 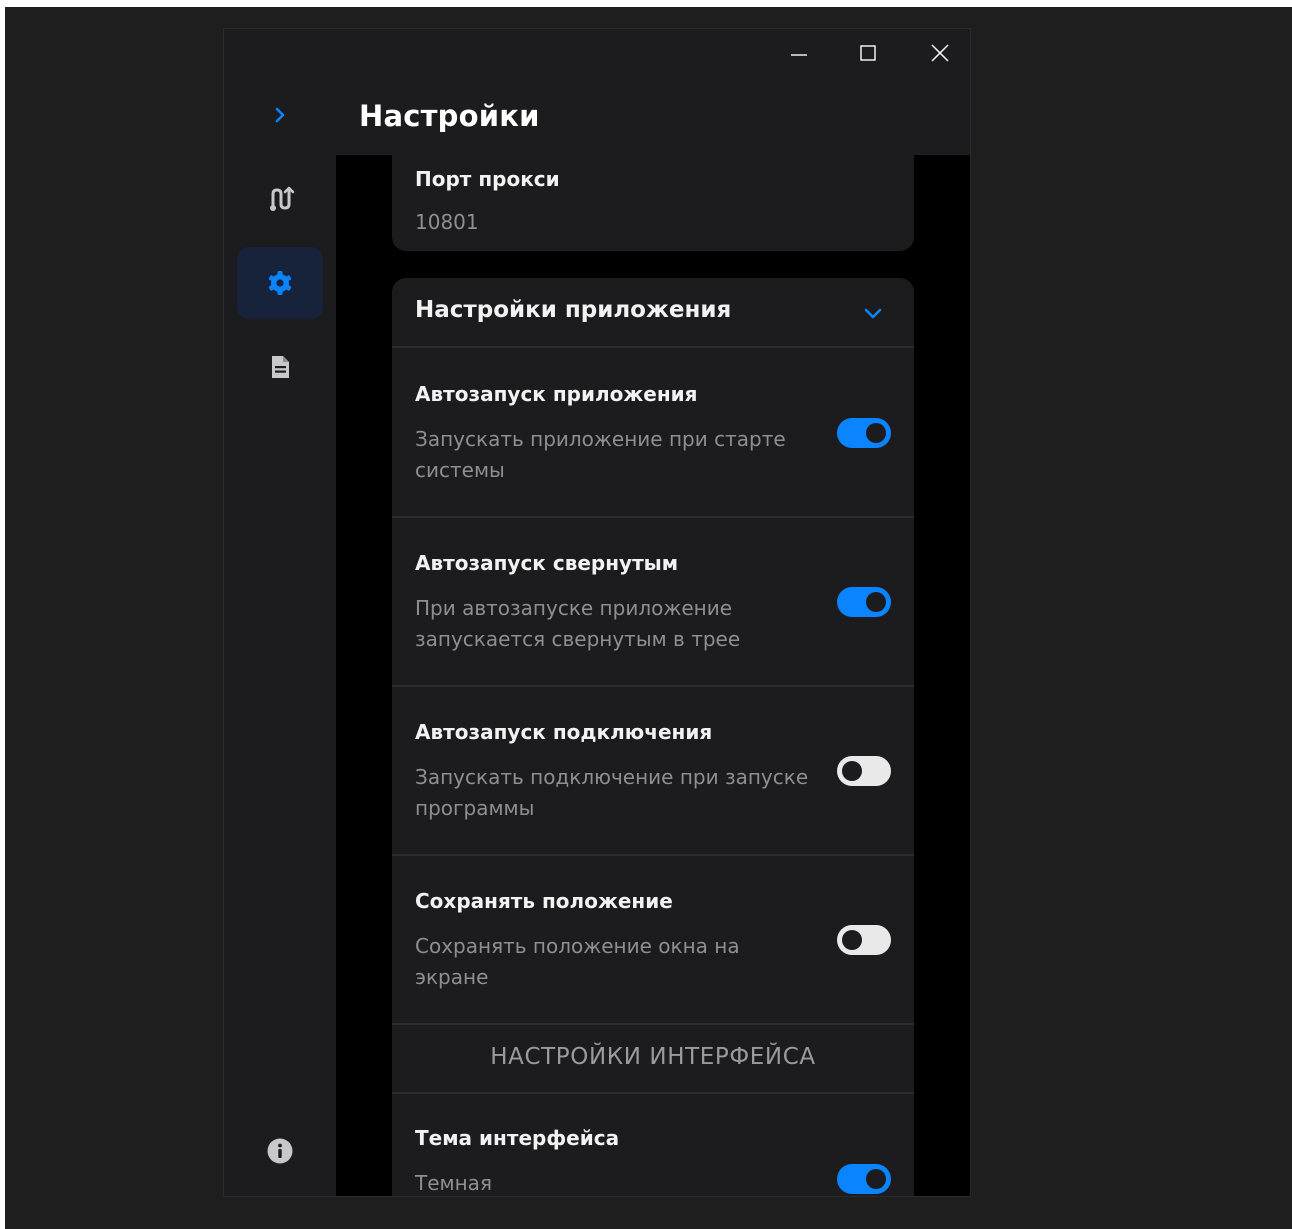 What do you see at coordinates (556, 394) in the screenshot?
I see `setting-title: Автозапуск приложения` at bounding box center [556, 394].